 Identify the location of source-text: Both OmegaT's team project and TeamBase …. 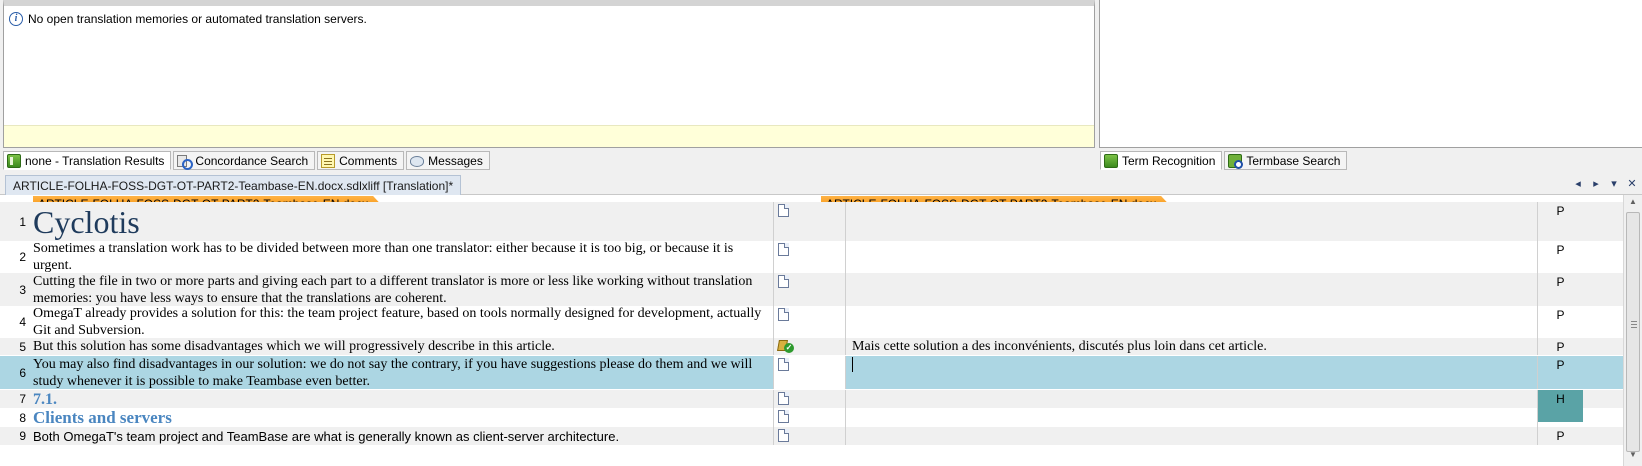
(326, 436).